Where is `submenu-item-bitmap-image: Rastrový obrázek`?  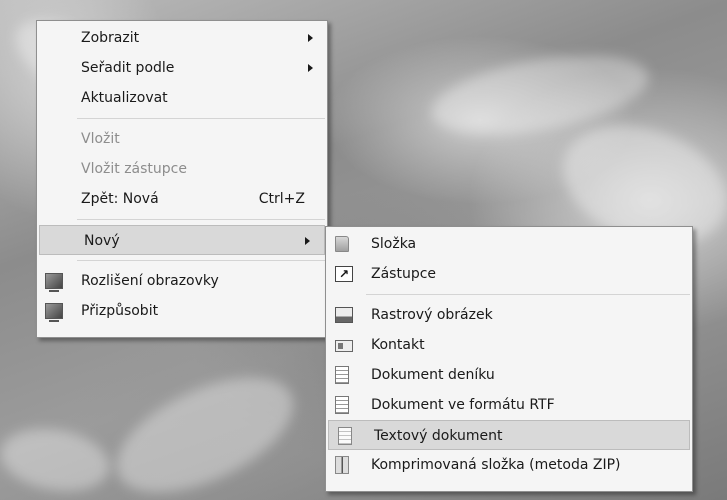
submenu-item-bitmap-image: Rastrový obrázek is located at coordinates (509, 315).